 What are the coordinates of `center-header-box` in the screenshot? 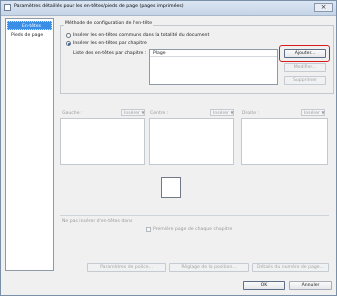 It's located at (191, 141).